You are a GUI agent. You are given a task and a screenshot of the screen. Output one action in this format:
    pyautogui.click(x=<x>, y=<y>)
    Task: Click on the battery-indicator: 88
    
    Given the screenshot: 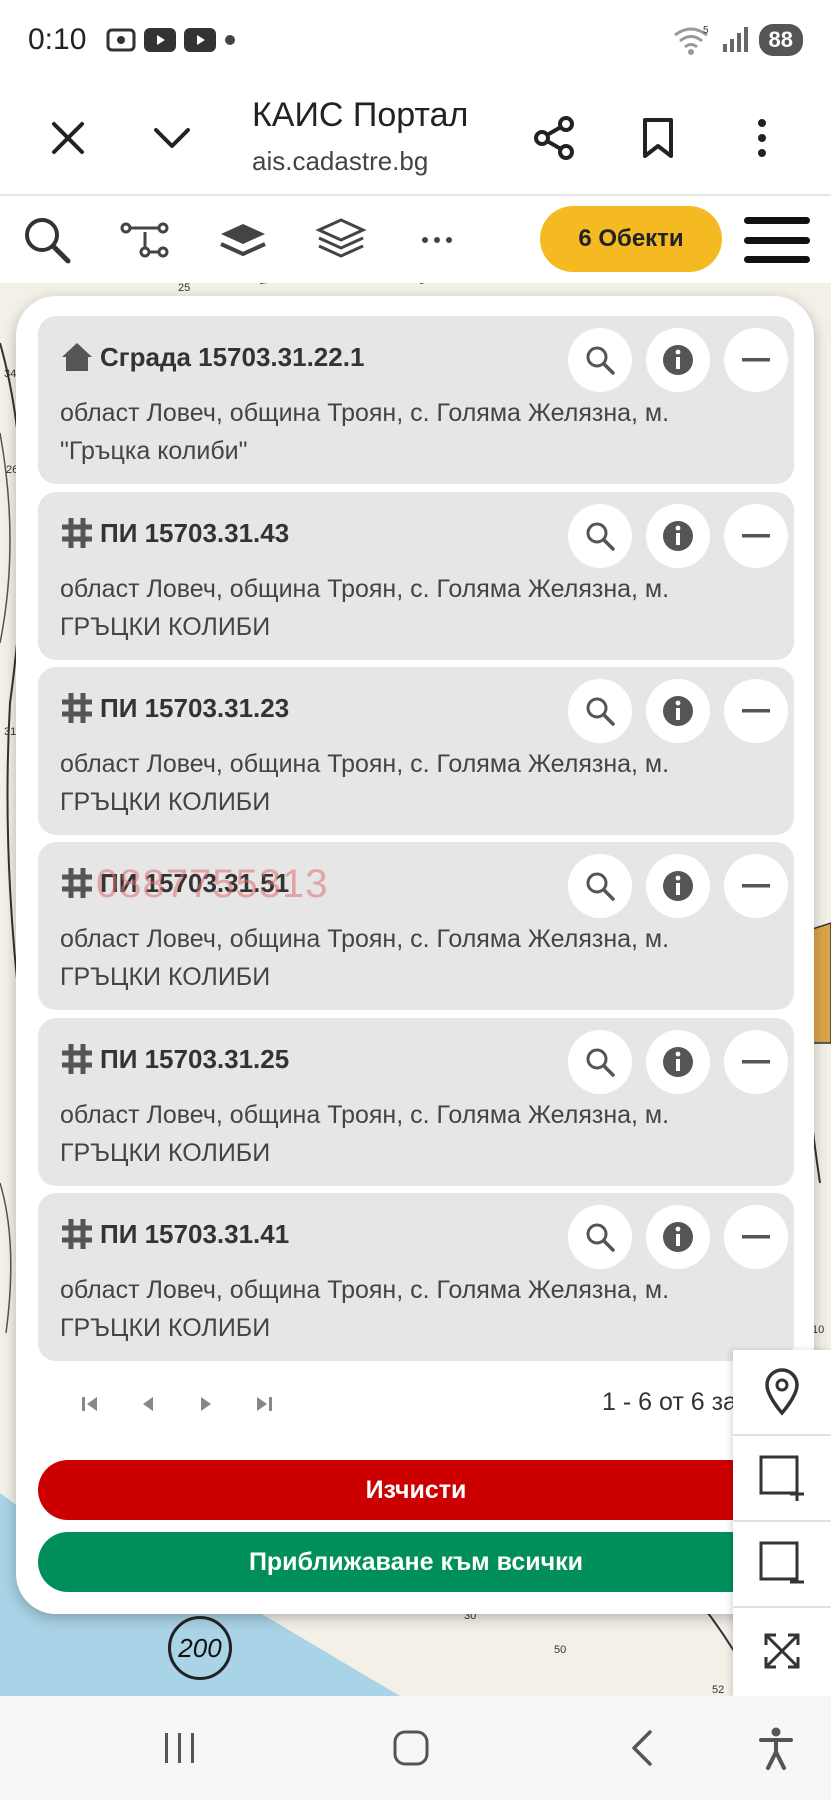 What is the action you would take?
    pyautogui.click(x=780, y=40)
    